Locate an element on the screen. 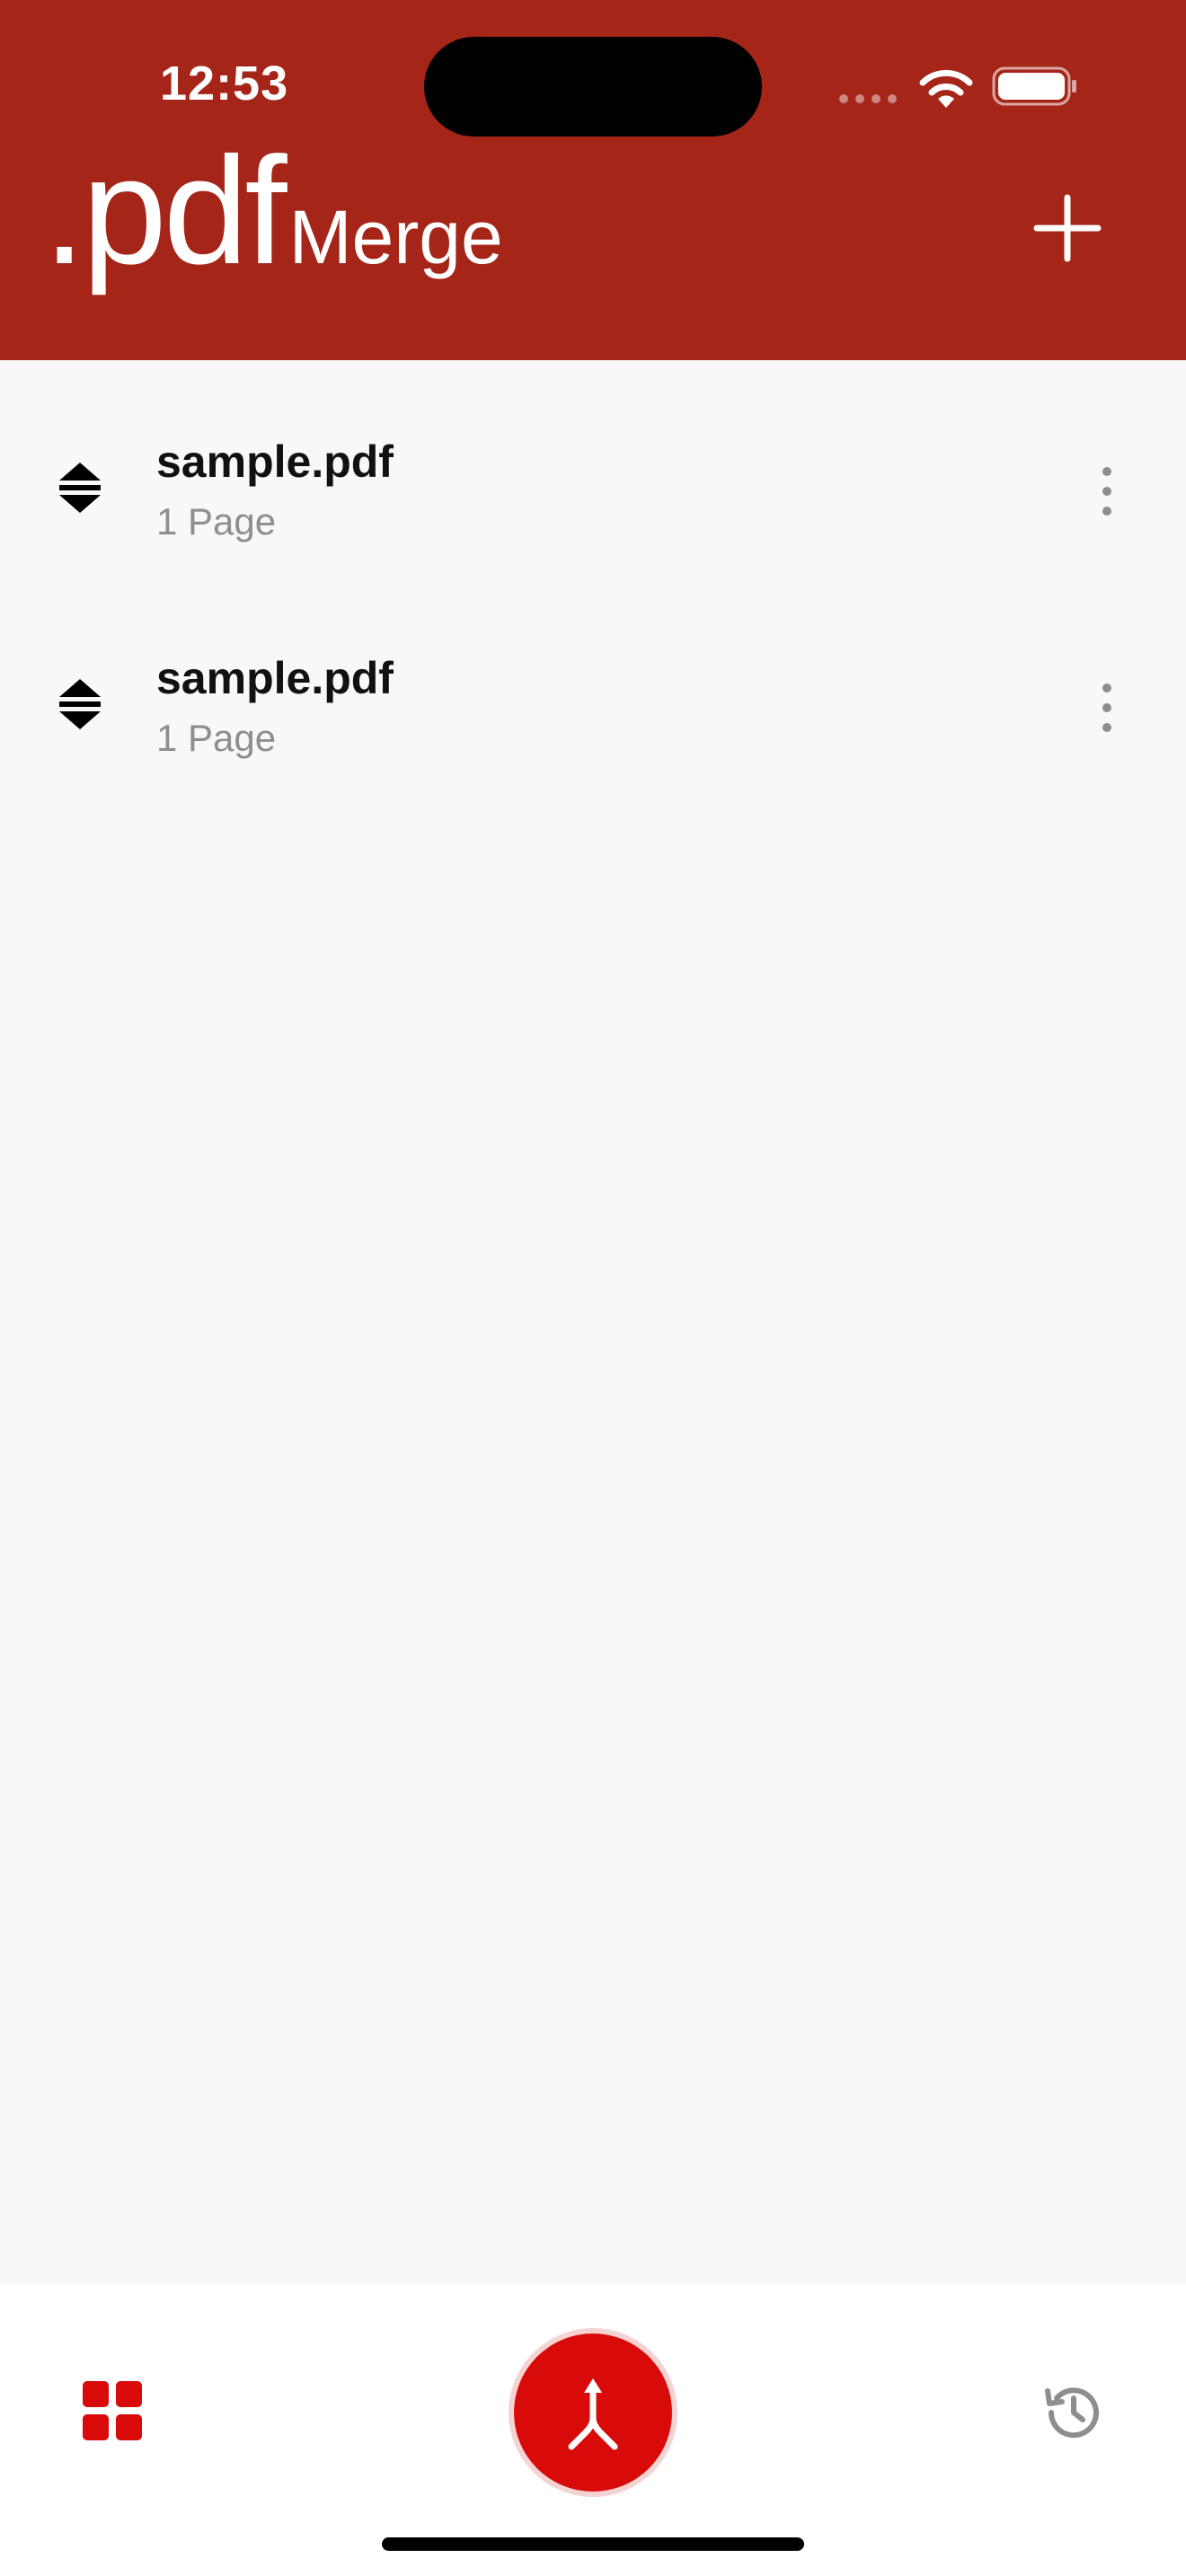  dynamic-island is located at coordinates (593, 87).